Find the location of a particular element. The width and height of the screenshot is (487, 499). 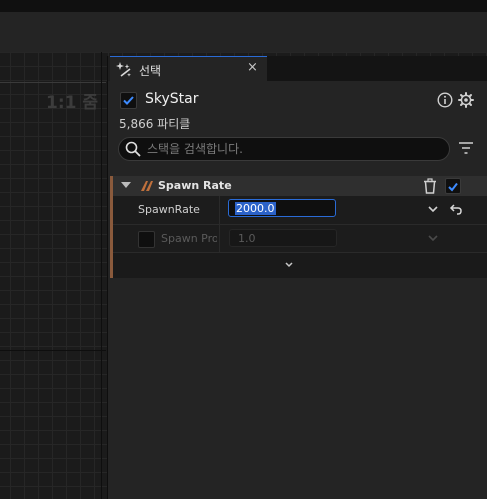

viewport-toolbar-divider is located at coordinates (53, 82).